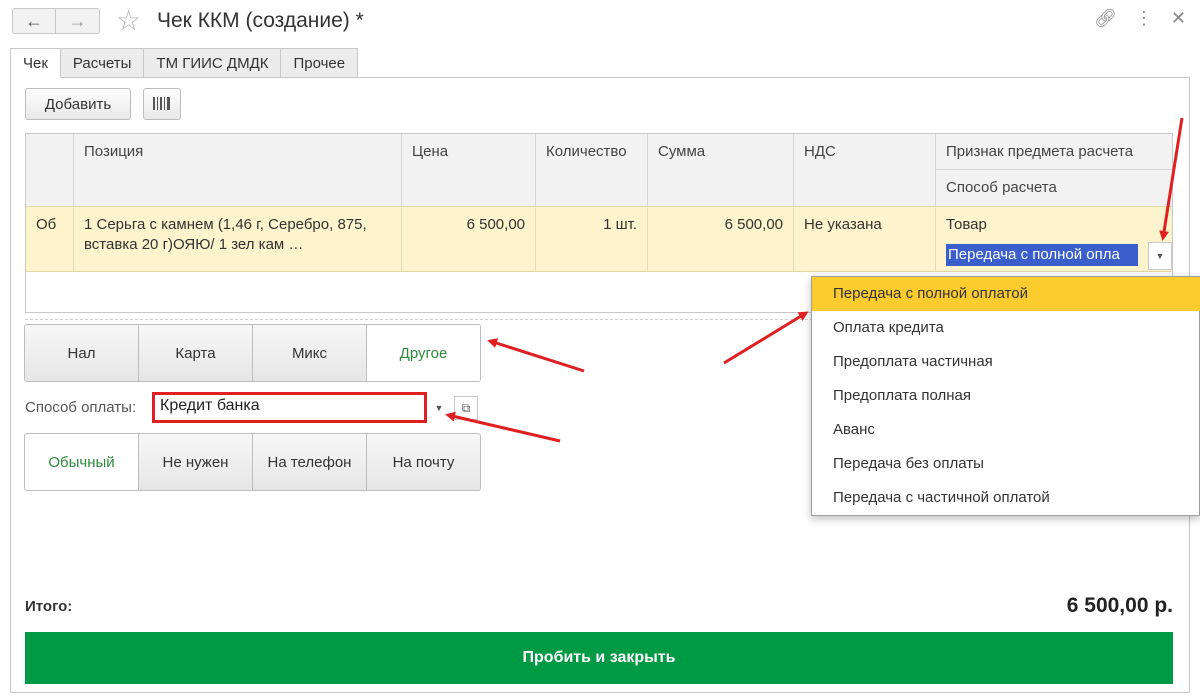  Describe the element at coordinates (865, 170) in the screenshot. I see `column-header-vat: НДС` at that location.